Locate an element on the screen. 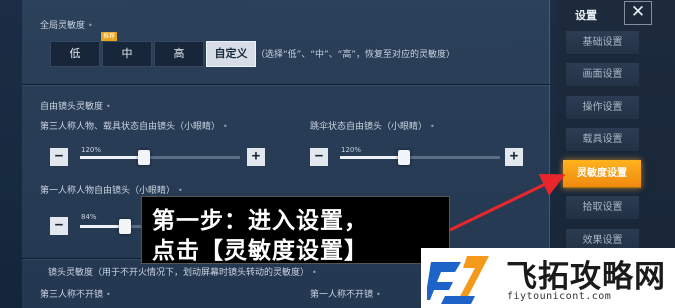  instruction-line-1: 第一步：进入设置， is located at coordinates (260, 221).